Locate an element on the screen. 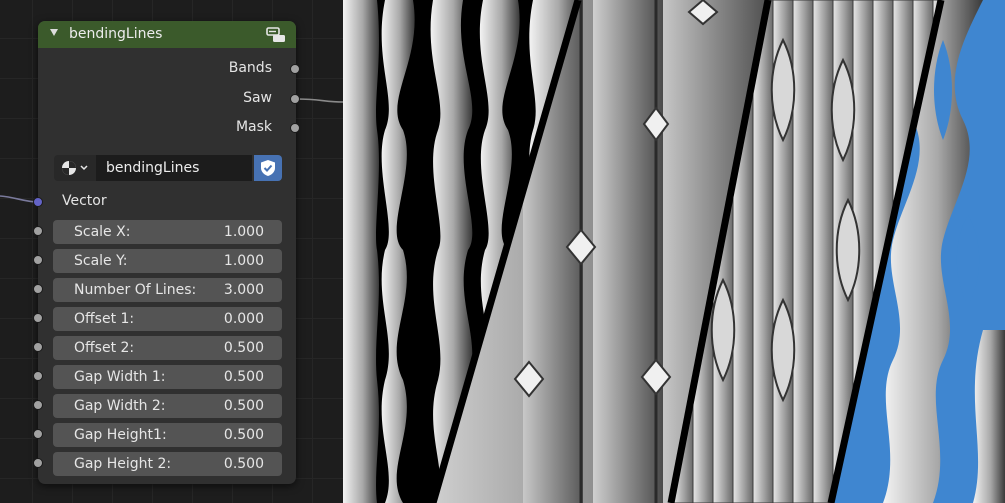 The height and width of the screenshot is (503, 1005). socket-output-saw is located at coordinates (295, 99).